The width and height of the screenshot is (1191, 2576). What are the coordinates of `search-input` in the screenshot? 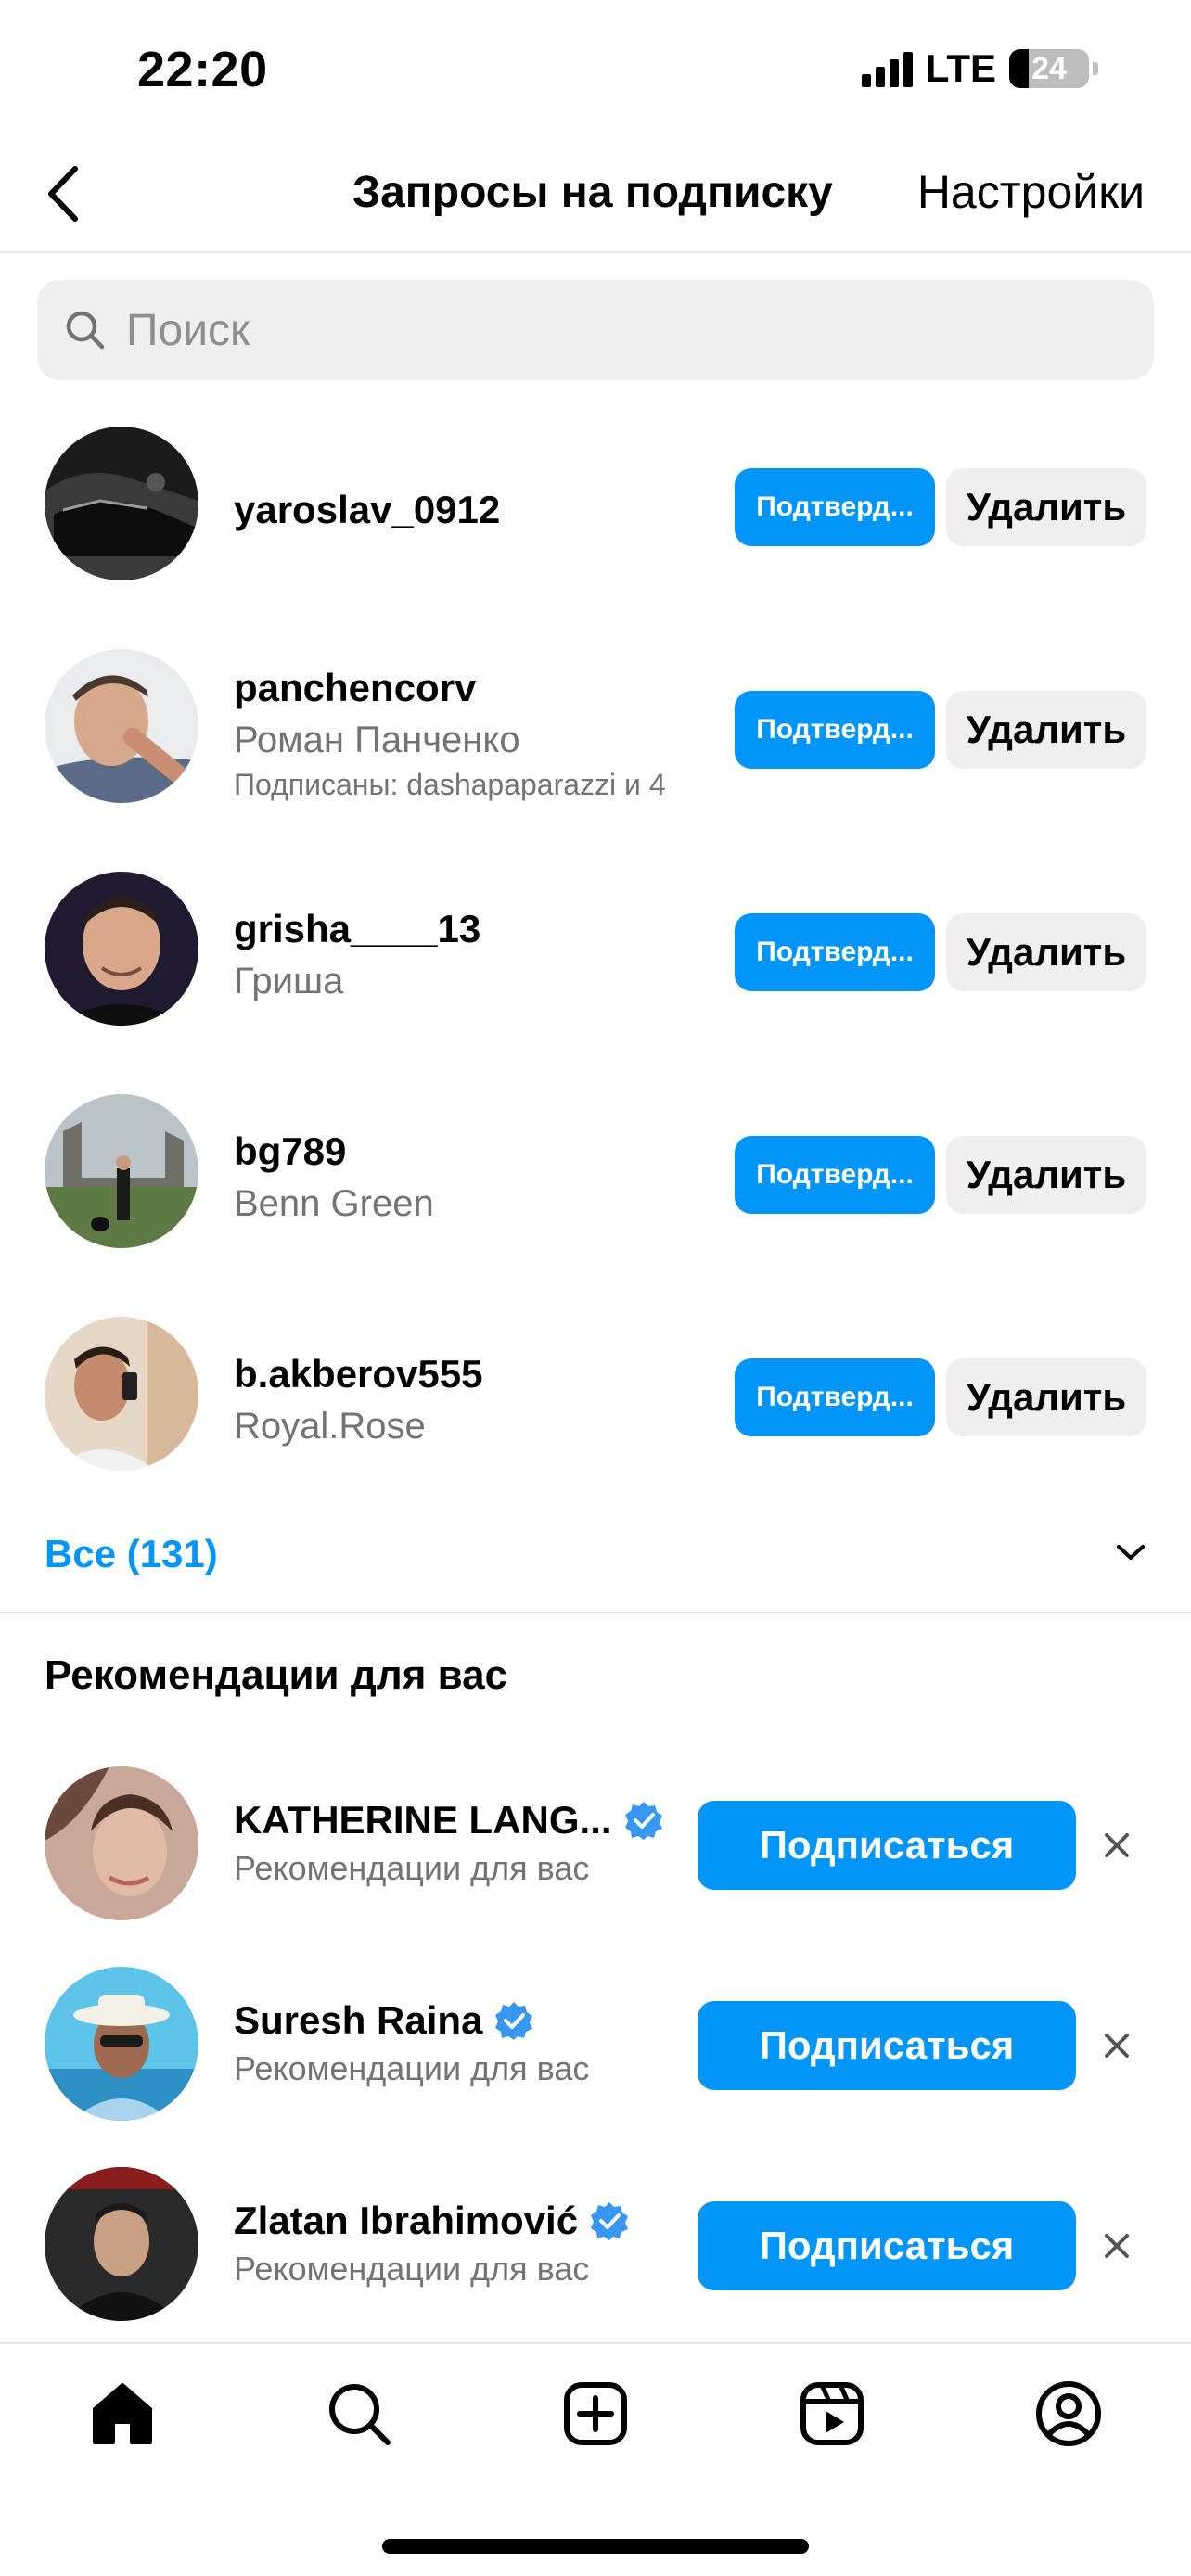 It's located at (617, 330).